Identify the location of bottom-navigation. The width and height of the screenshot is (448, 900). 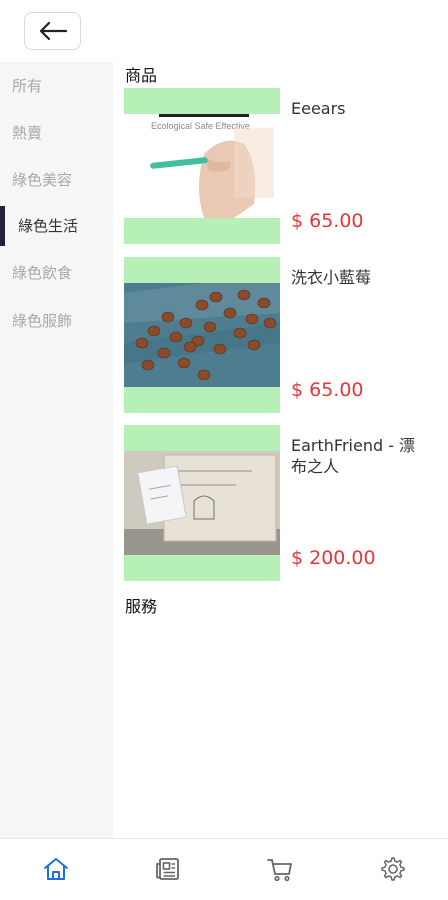
(224, 869).